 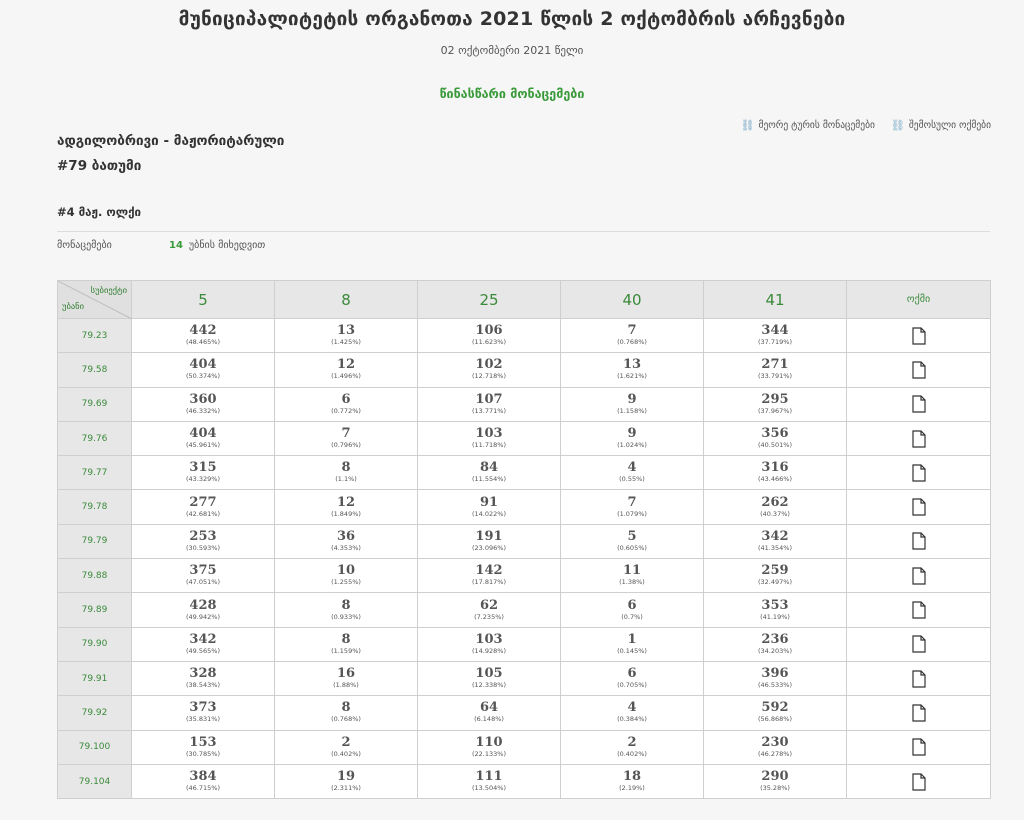 What do you see at coordinates (203, 753) in the screenshot?
I see `vote-percent: (30.785%)` at bounding box center [203, 753].